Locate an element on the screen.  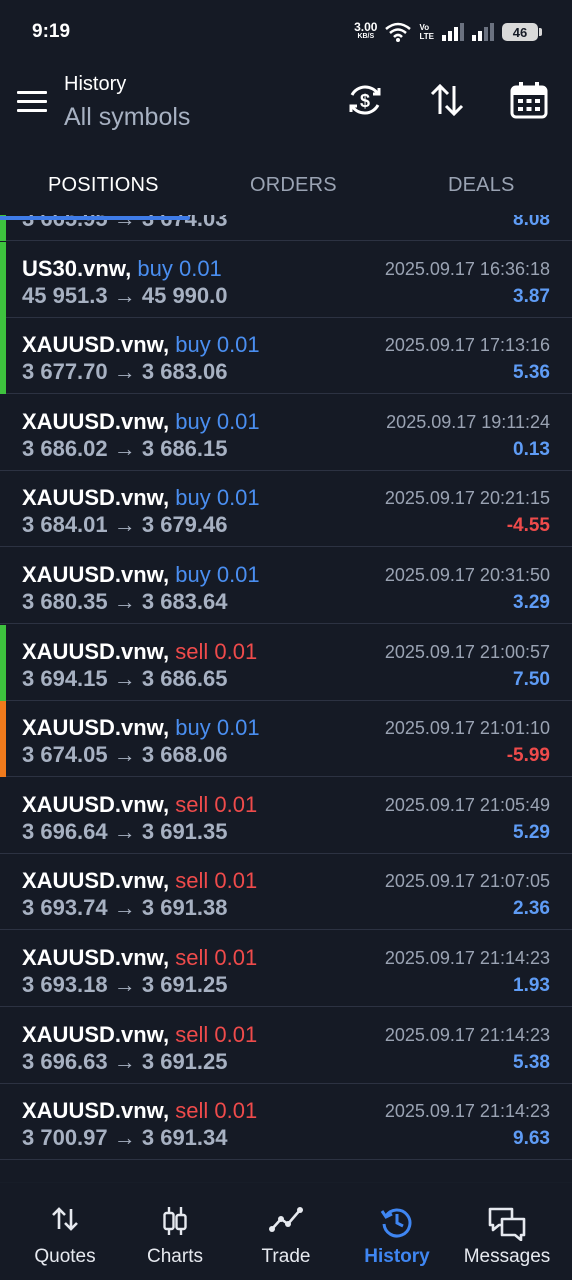
position-profit: -4.55 is located at coordinates (528, 526).